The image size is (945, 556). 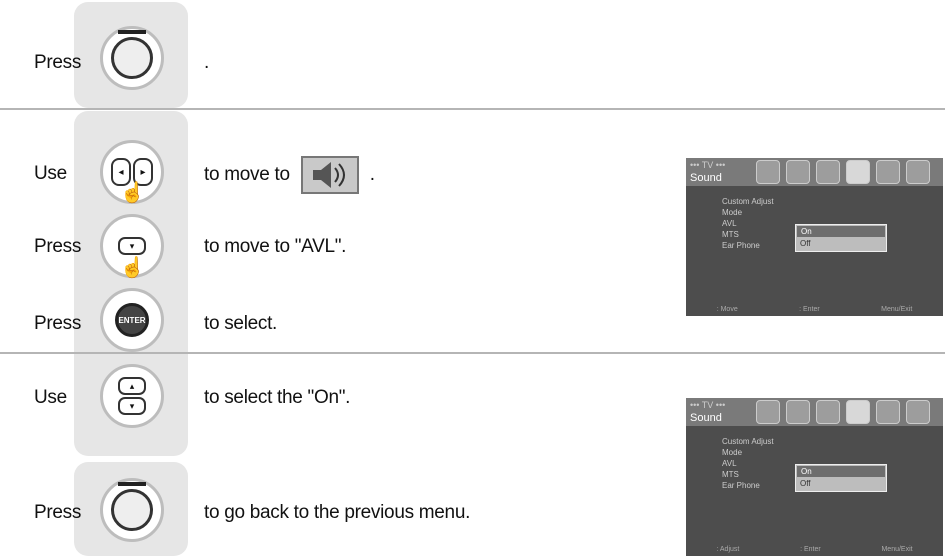 I want to click on step4-text: to select., so click(x=241, y=323).